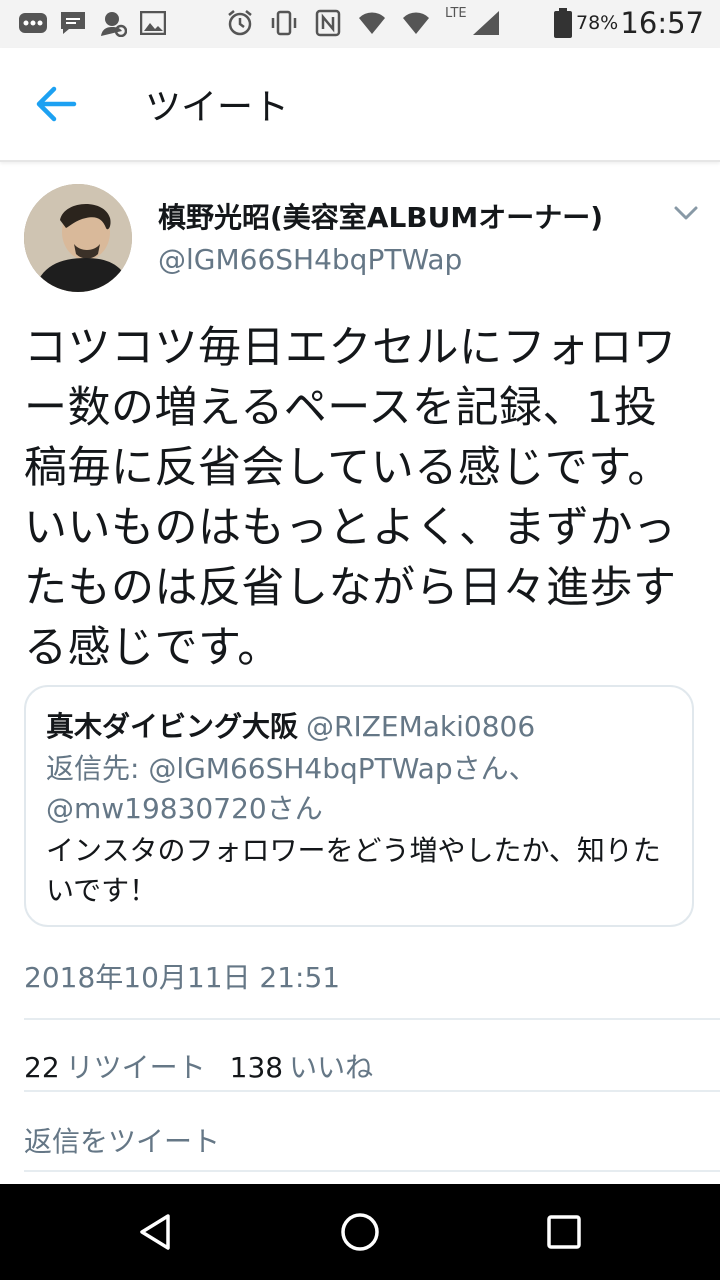  I want to click on nav-home-button, so click(360, 1232).